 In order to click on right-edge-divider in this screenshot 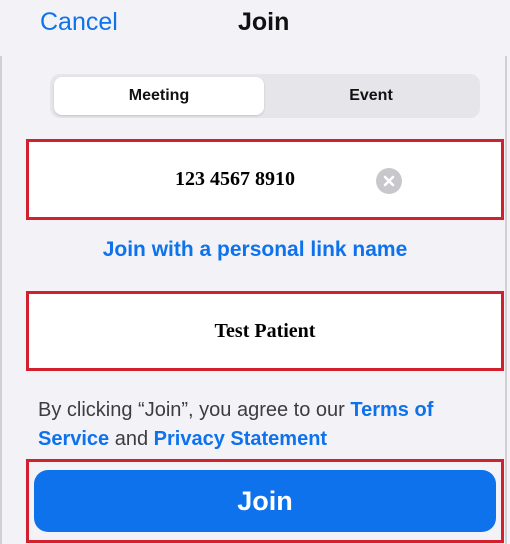, I will do `click(506, 272)`.